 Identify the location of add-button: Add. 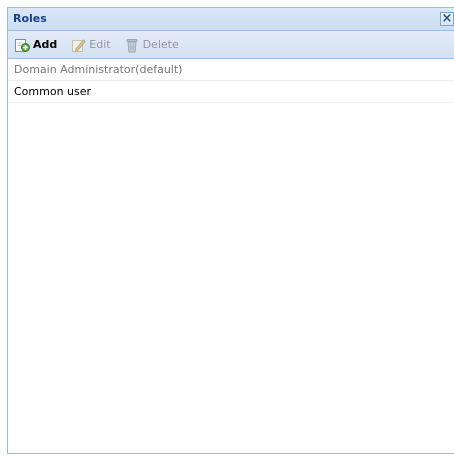
(35, 45).